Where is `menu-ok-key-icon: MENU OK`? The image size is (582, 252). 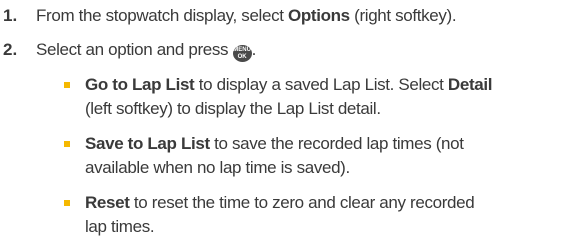
menu-ok-key-icon: MENU OK is located at coordinates (242, 53).